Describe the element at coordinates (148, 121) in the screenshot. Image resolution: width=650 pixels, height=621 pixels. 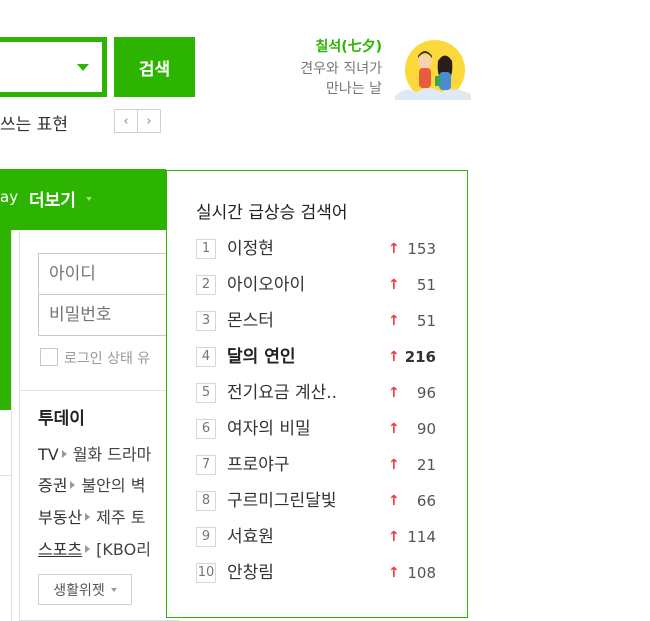
I see `next-arrow-icon: ›` at that location.